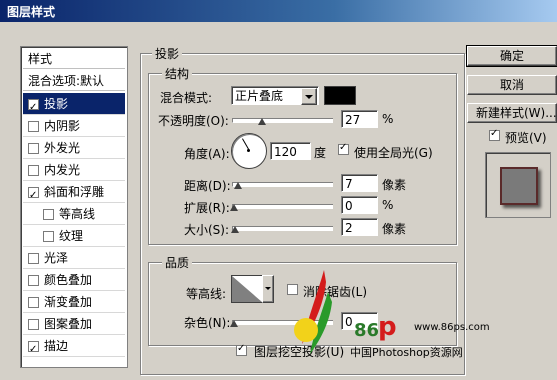 The image size is (557, 380). I want to click on angle-dial-center, so click(248, 150).